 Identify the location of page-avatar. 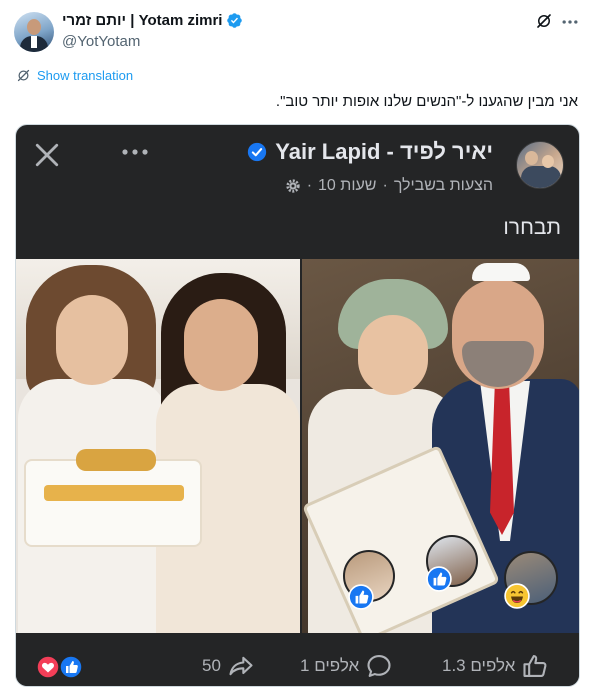
(540, 165).